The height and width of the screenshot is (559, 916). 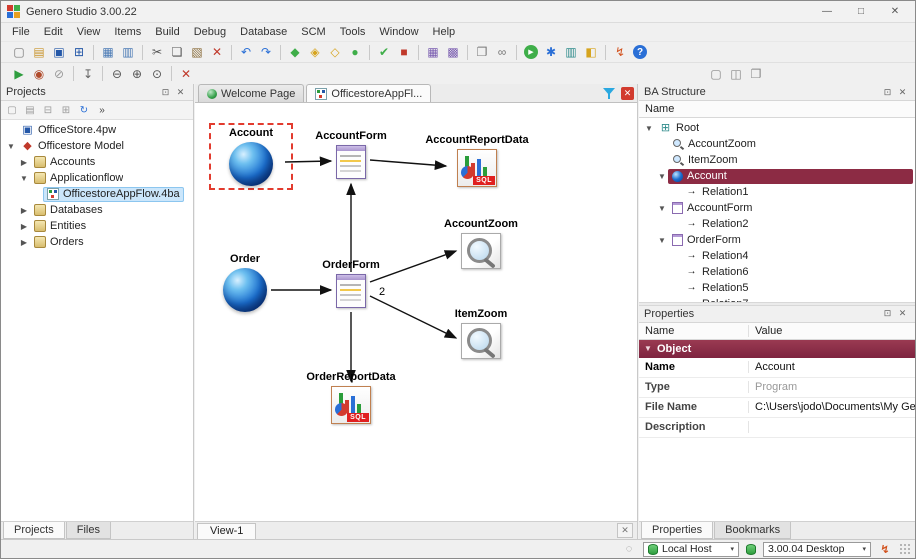 I want to click on build-all-icon: ◈, so click(x=315, y=52).